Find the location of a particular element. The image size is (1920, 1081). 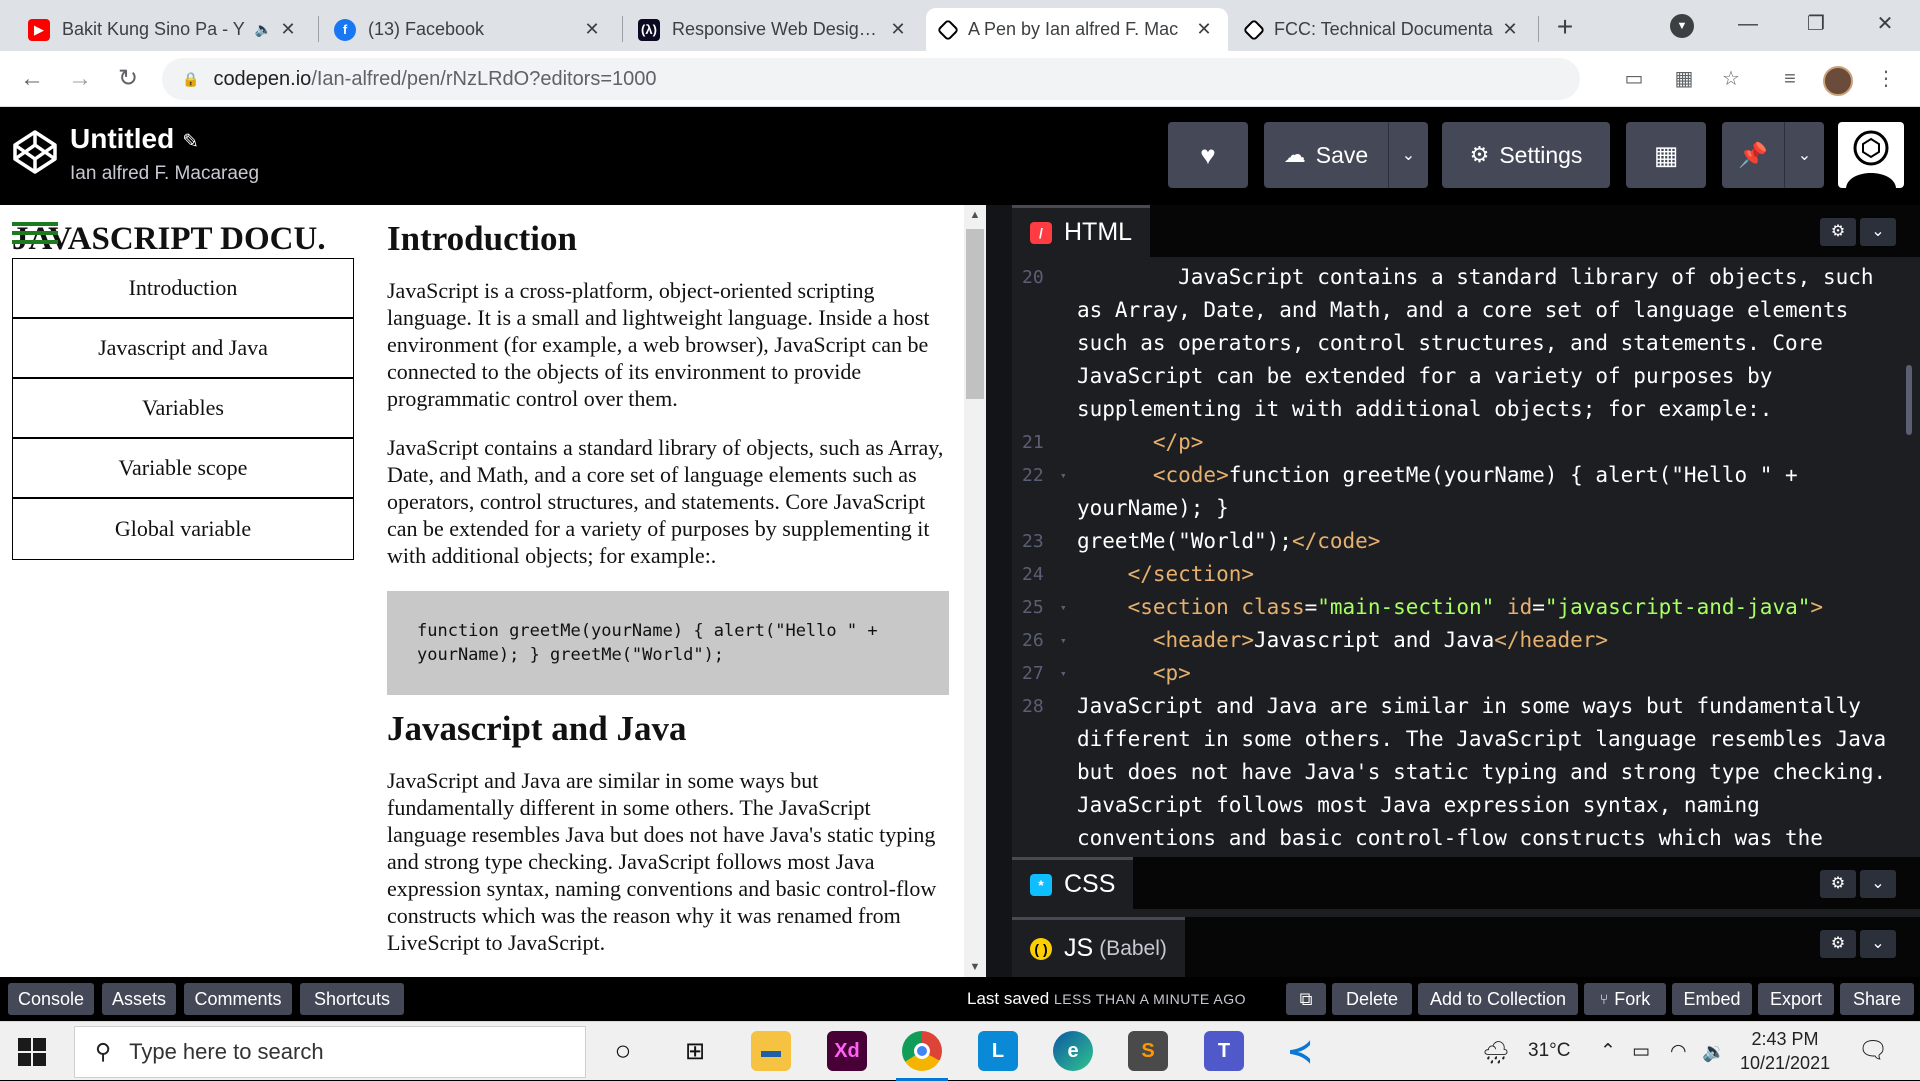

browser-tab: FCC: Technical Documenta ✕ is located at coordinates (1383, 29).